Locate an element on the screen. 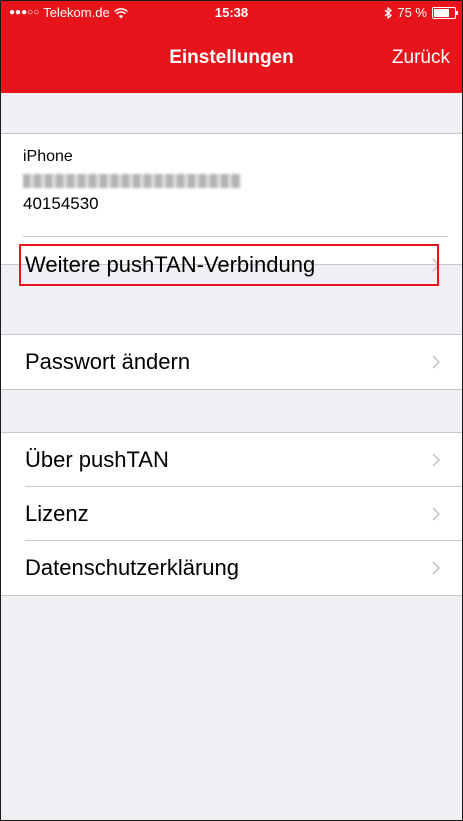 The height and width of the screenshot is (821, 463). back-button: Zurück is located at coordinates (421, 58).